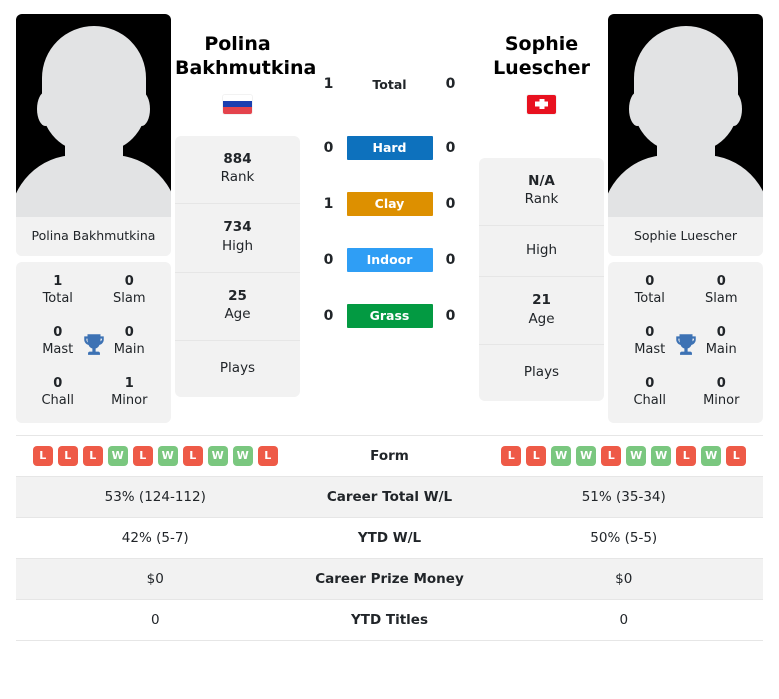 The height and width of the screenshot is (699, 779). I want to click on left-ytd-wl: 42% (5-7), so click(155, 538).